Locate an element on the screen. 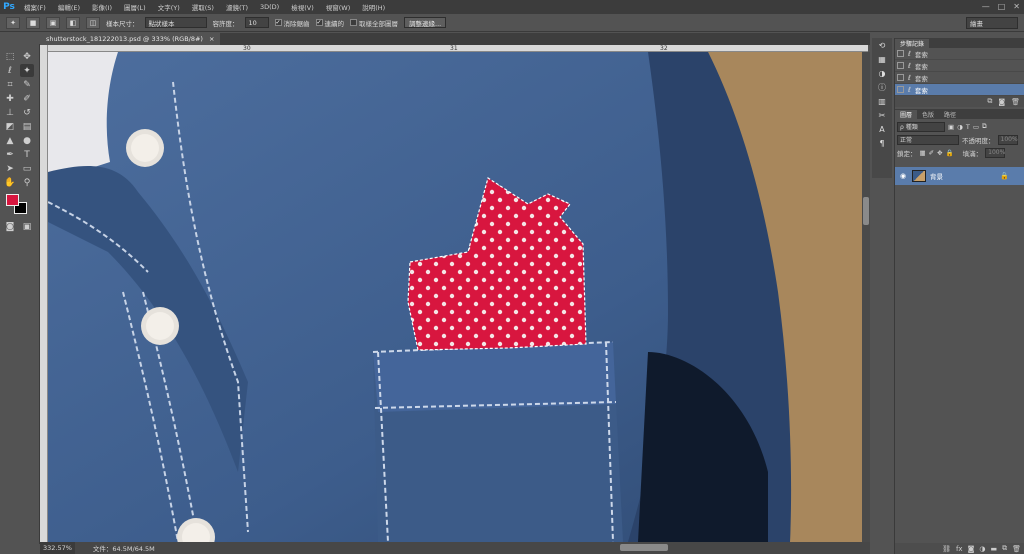 The height and width of the screenshot is (554, 1024). intersect-selection-icon: ◫ is located at coordinates (93, 22).